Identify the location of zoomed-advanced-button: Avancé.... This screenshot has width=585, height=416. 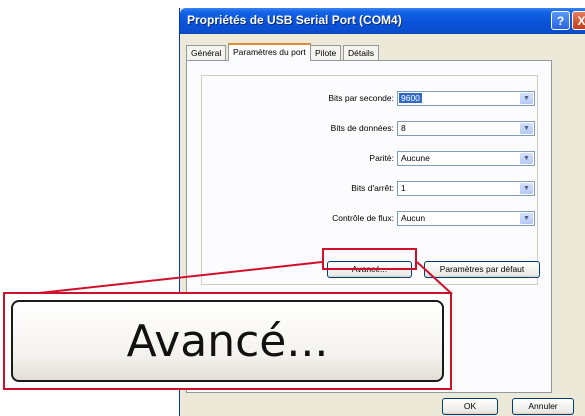
(227, 341).